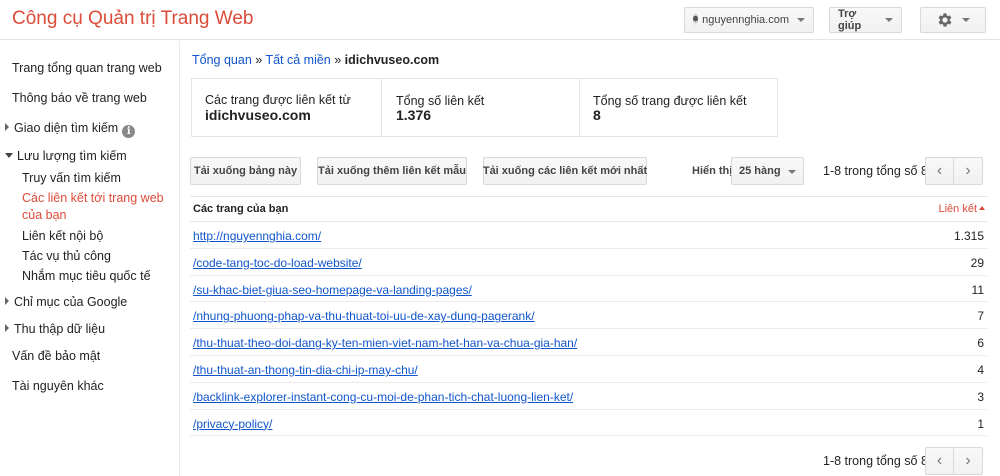 This screenshot has height=476, width=1000. I want to click on site-favicon-icon, so click(696, 20).